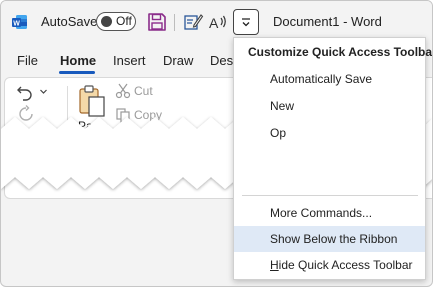  What do you see at coordinates (157, 22) in the screenshot?
I see `save-icon` at bounding box center [157, 22].